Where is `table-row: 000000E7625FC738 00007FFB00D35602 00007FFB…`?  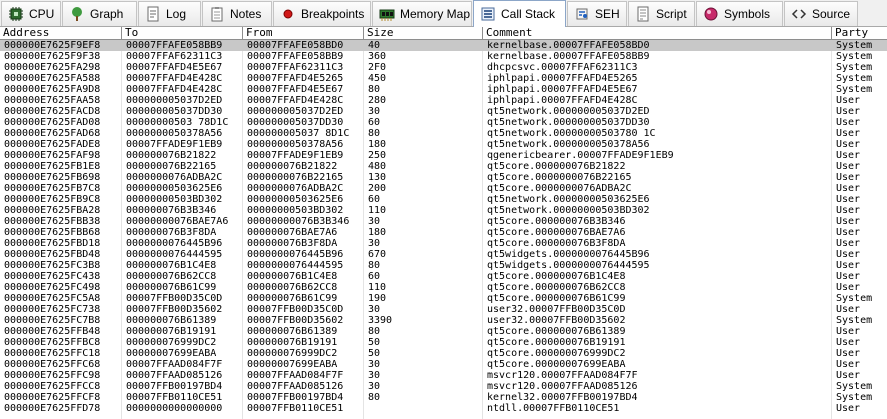 table-row: 000000E7625FC738 00007FFB00D35602 00007FFB… is located at coordinates (443, 309).